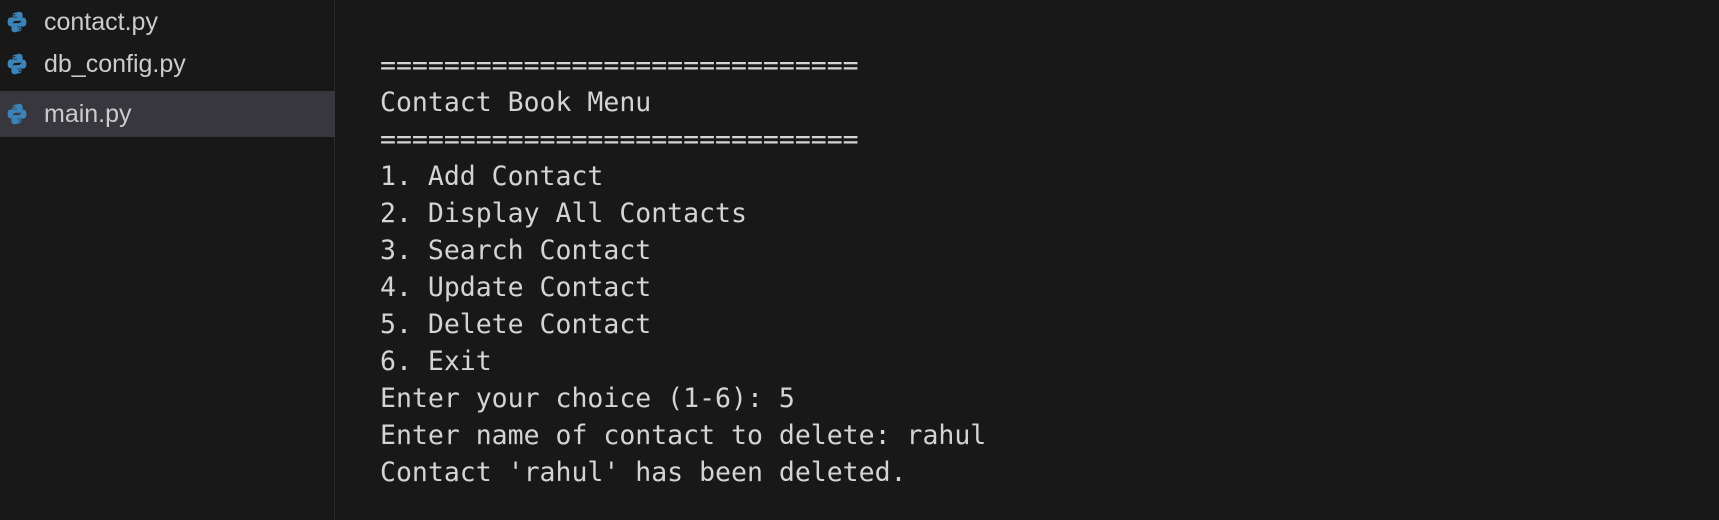 Image resolution: width=1719 pixels, height=520 pixels. I want to click on menu-option-display: 2. Display All Contacts, so click(563, 213).